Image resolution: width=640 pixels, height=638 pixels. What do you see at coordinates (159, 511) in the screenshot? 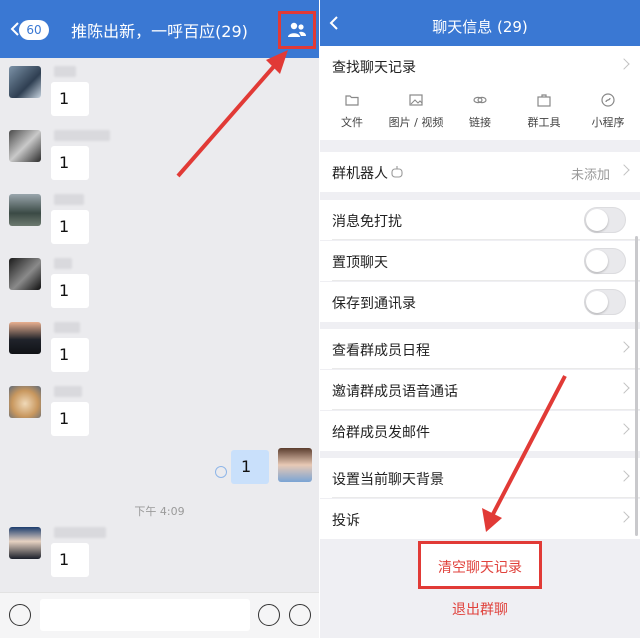
I see `time-separator: 下午 4:09` at bounding box center [159, 511].